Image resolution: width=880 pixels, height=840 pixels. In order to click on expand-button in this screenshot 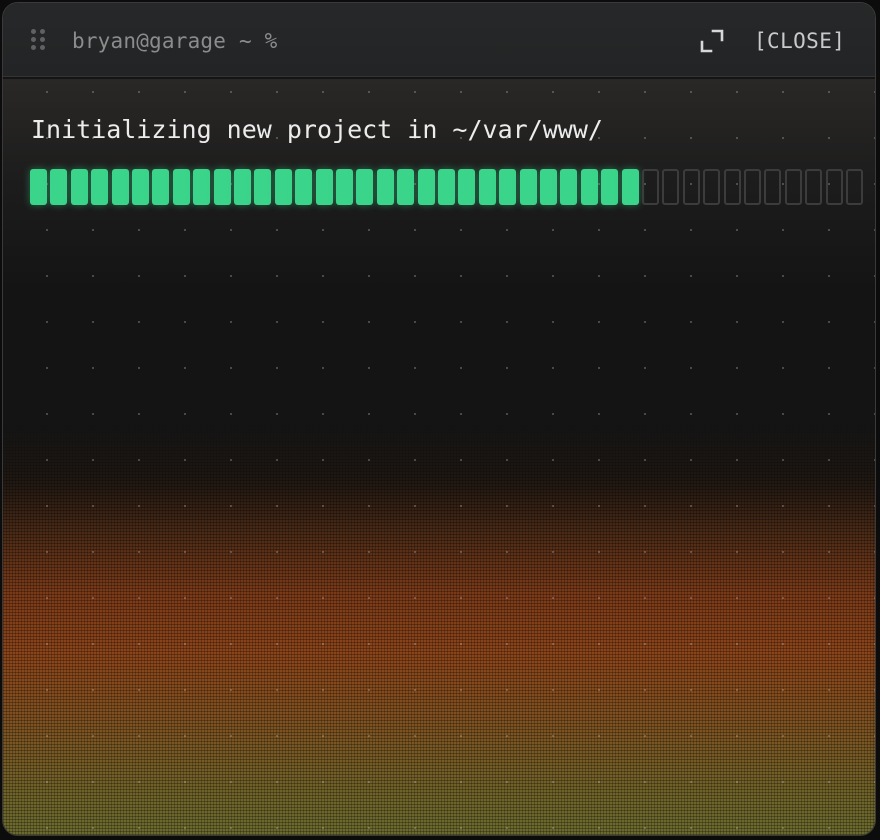, I will do `click(712, 41)`.